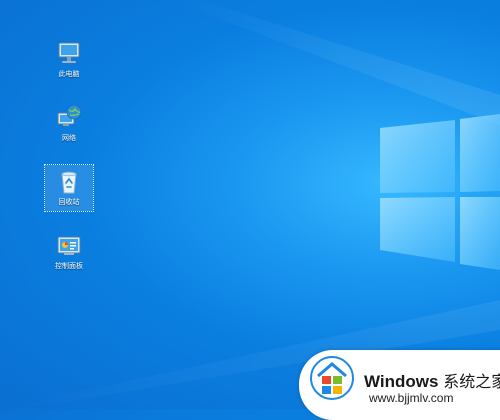 The width and height of the screenshot is (500, 420). I want to click on watermark-suffix: 系统之家, so click(471, 382).